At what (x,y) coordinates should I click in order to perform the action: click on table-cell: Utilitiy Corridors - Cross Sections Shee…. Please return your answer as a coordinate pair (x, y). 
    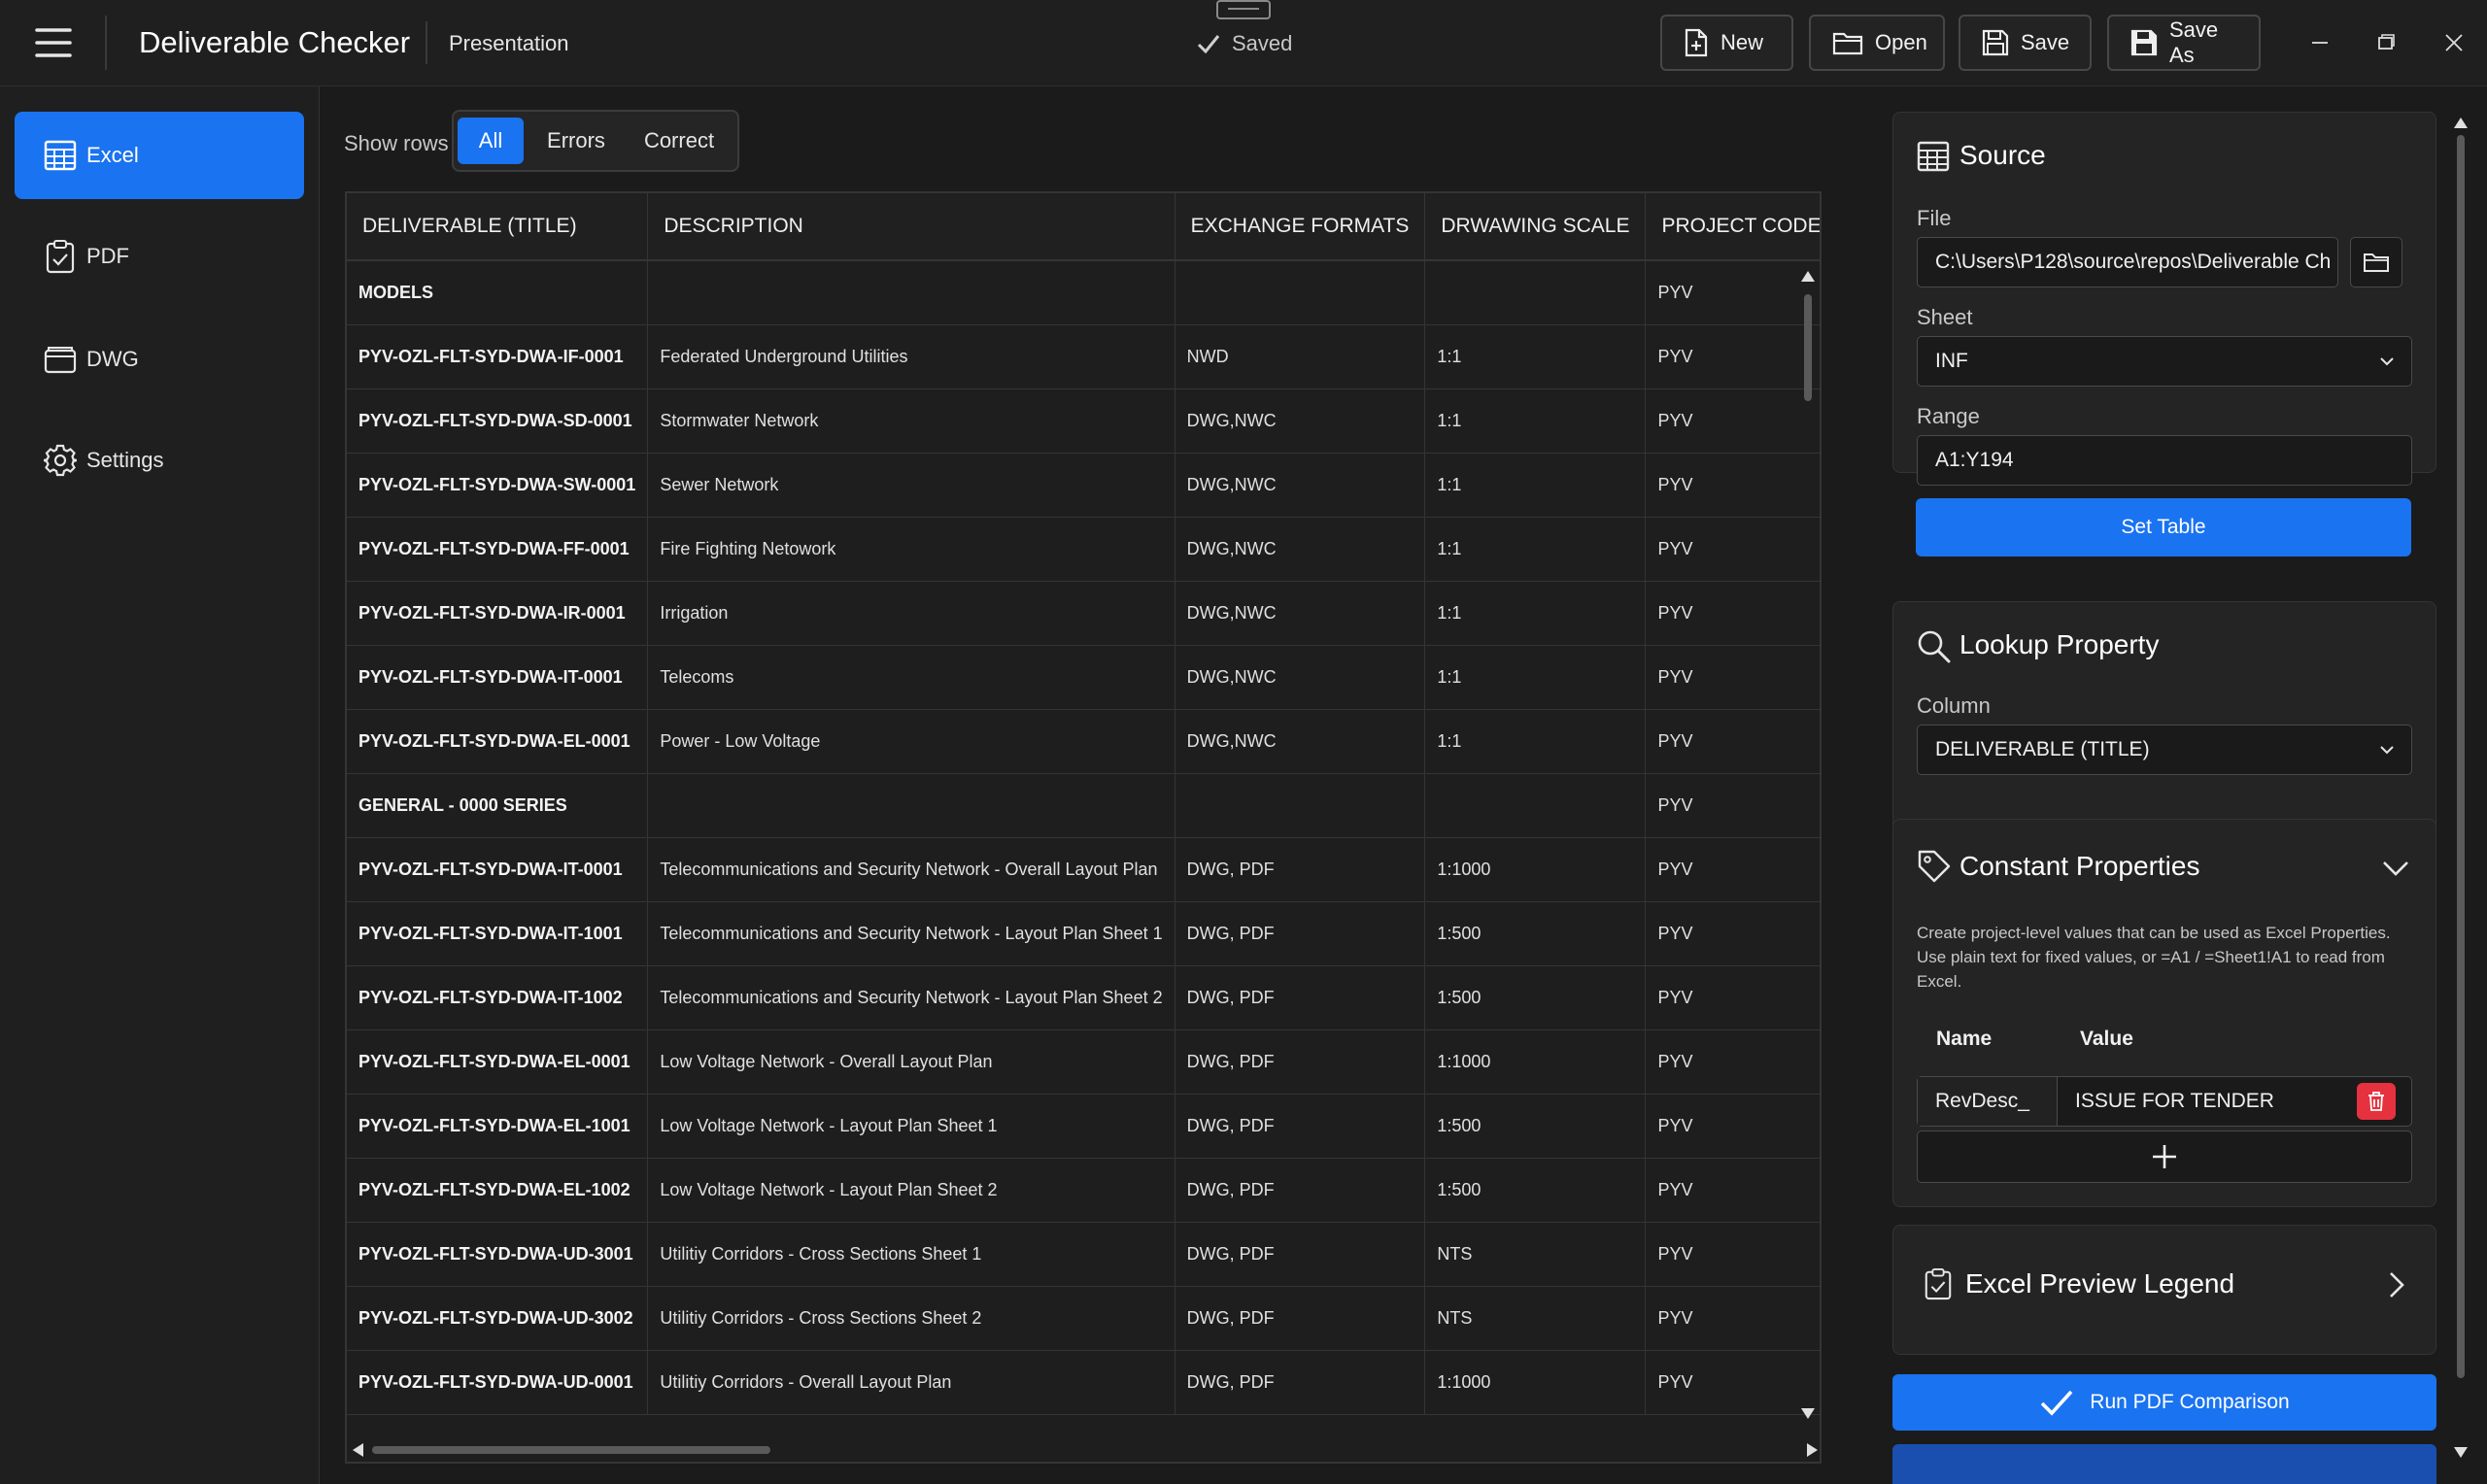
    Looking at the image, I should click on (911, 1254).